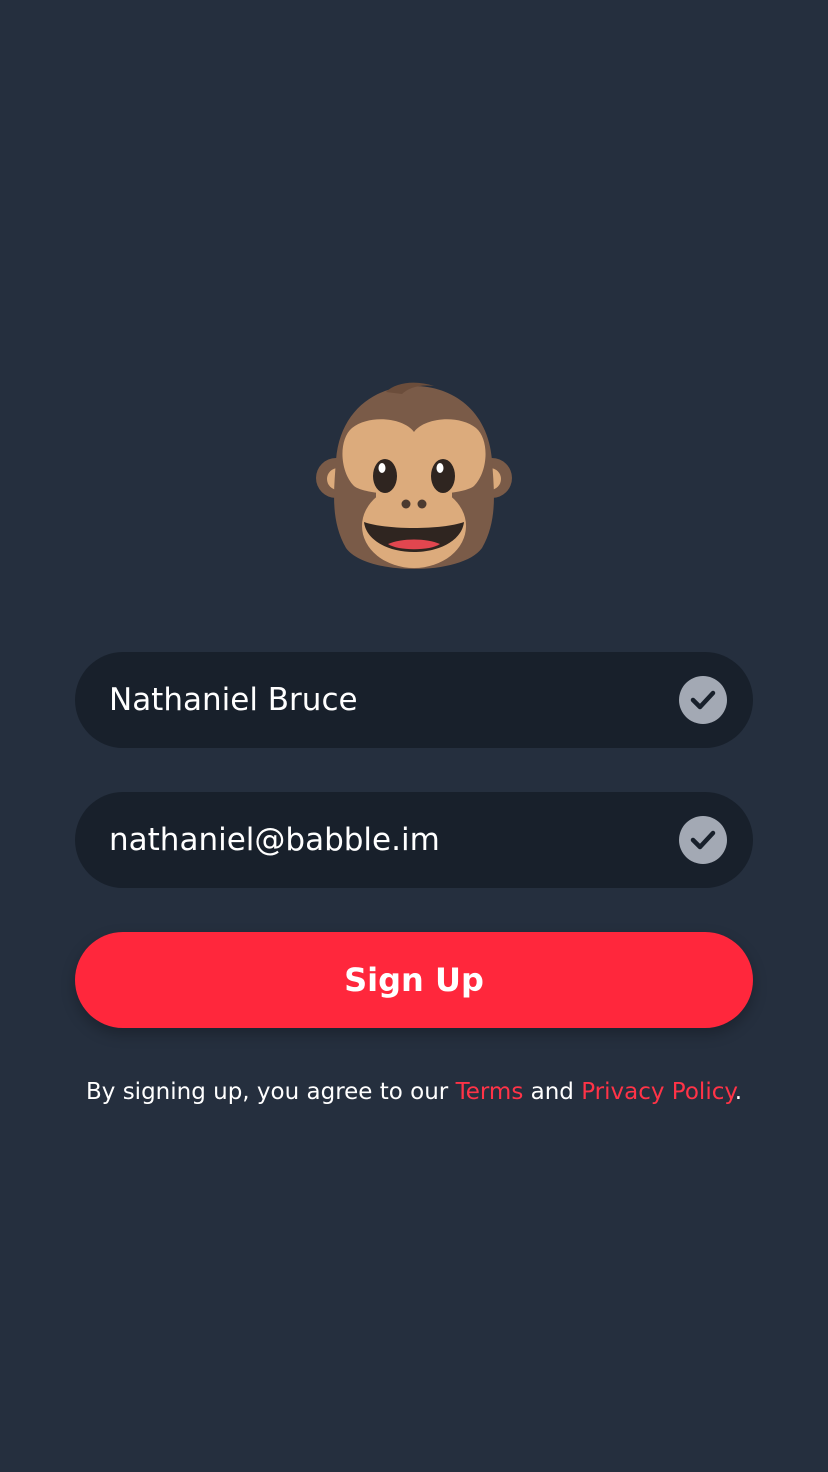  What do you see at coordinates (490, 1092) in the screenshot?
I see `terms-link: Terms` at bounding box center [490, 1092].